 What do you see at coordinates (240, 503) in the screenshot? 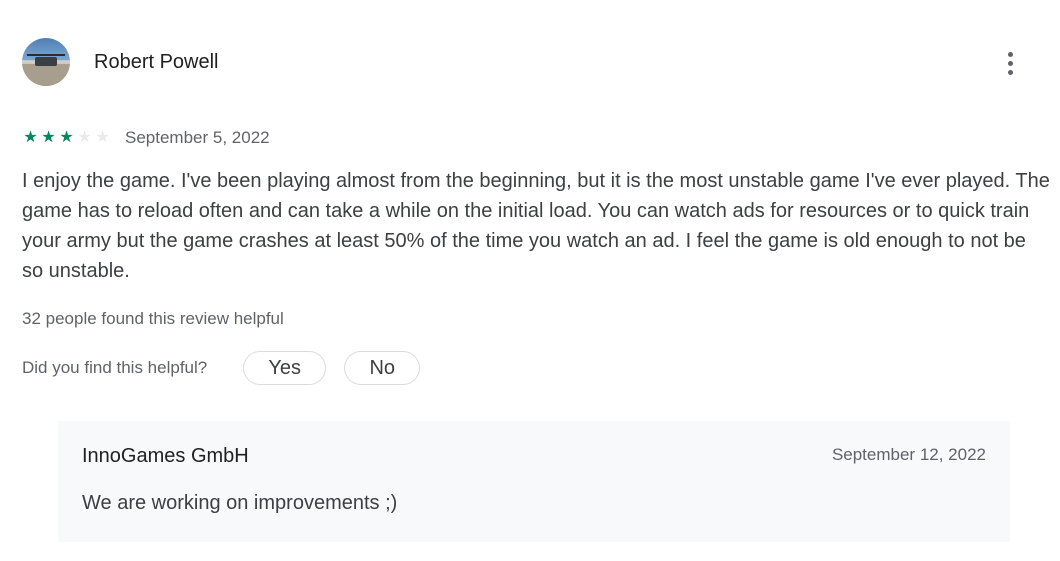
I see `reply-text: We are working on improvements ;)` at bounding box center [240, 503].